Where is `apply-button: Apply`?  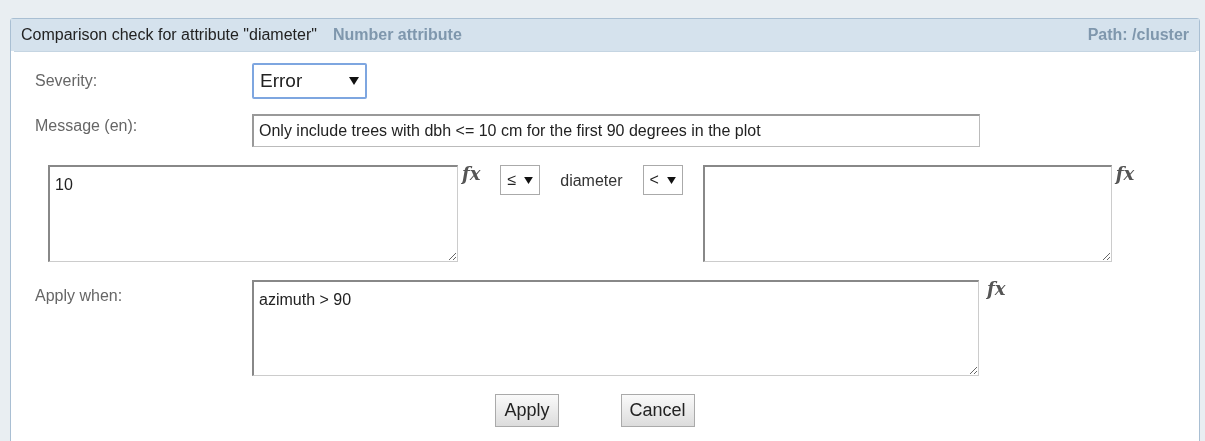 apply-button: Apply is located at coordinates (527, 410).